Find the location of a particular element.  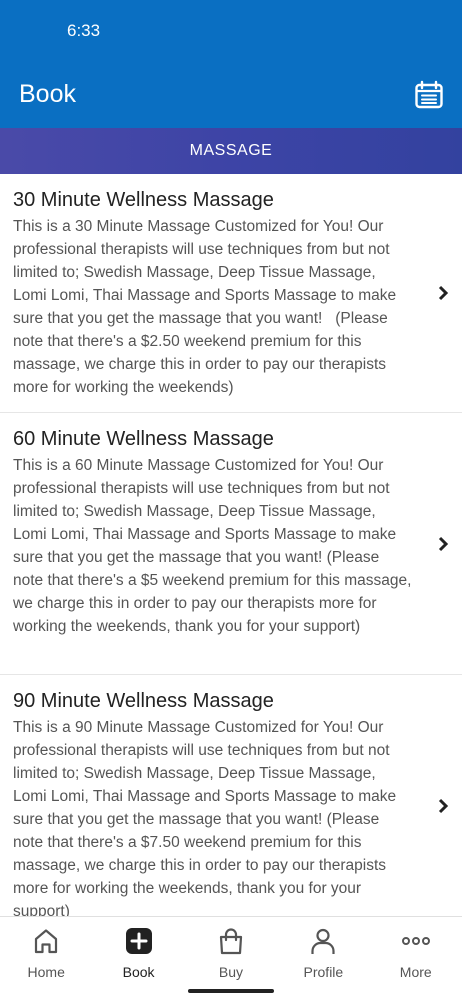

home-indicator is located at coordinates (231, 991).